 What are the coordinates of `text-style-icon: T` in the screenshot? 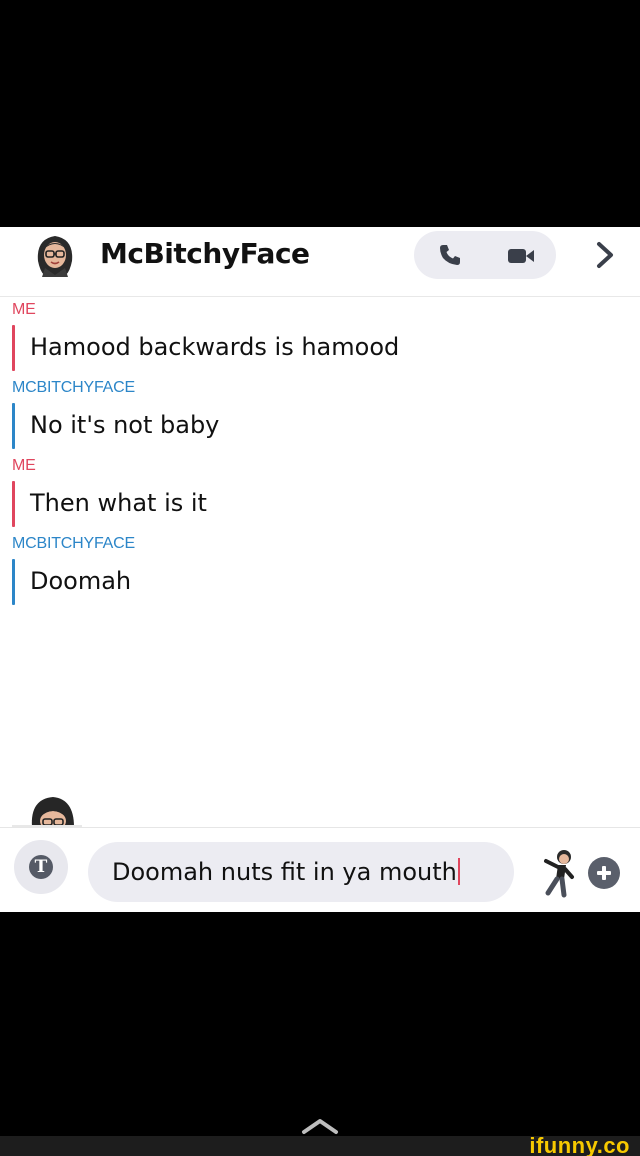 It's located at (41, 867).